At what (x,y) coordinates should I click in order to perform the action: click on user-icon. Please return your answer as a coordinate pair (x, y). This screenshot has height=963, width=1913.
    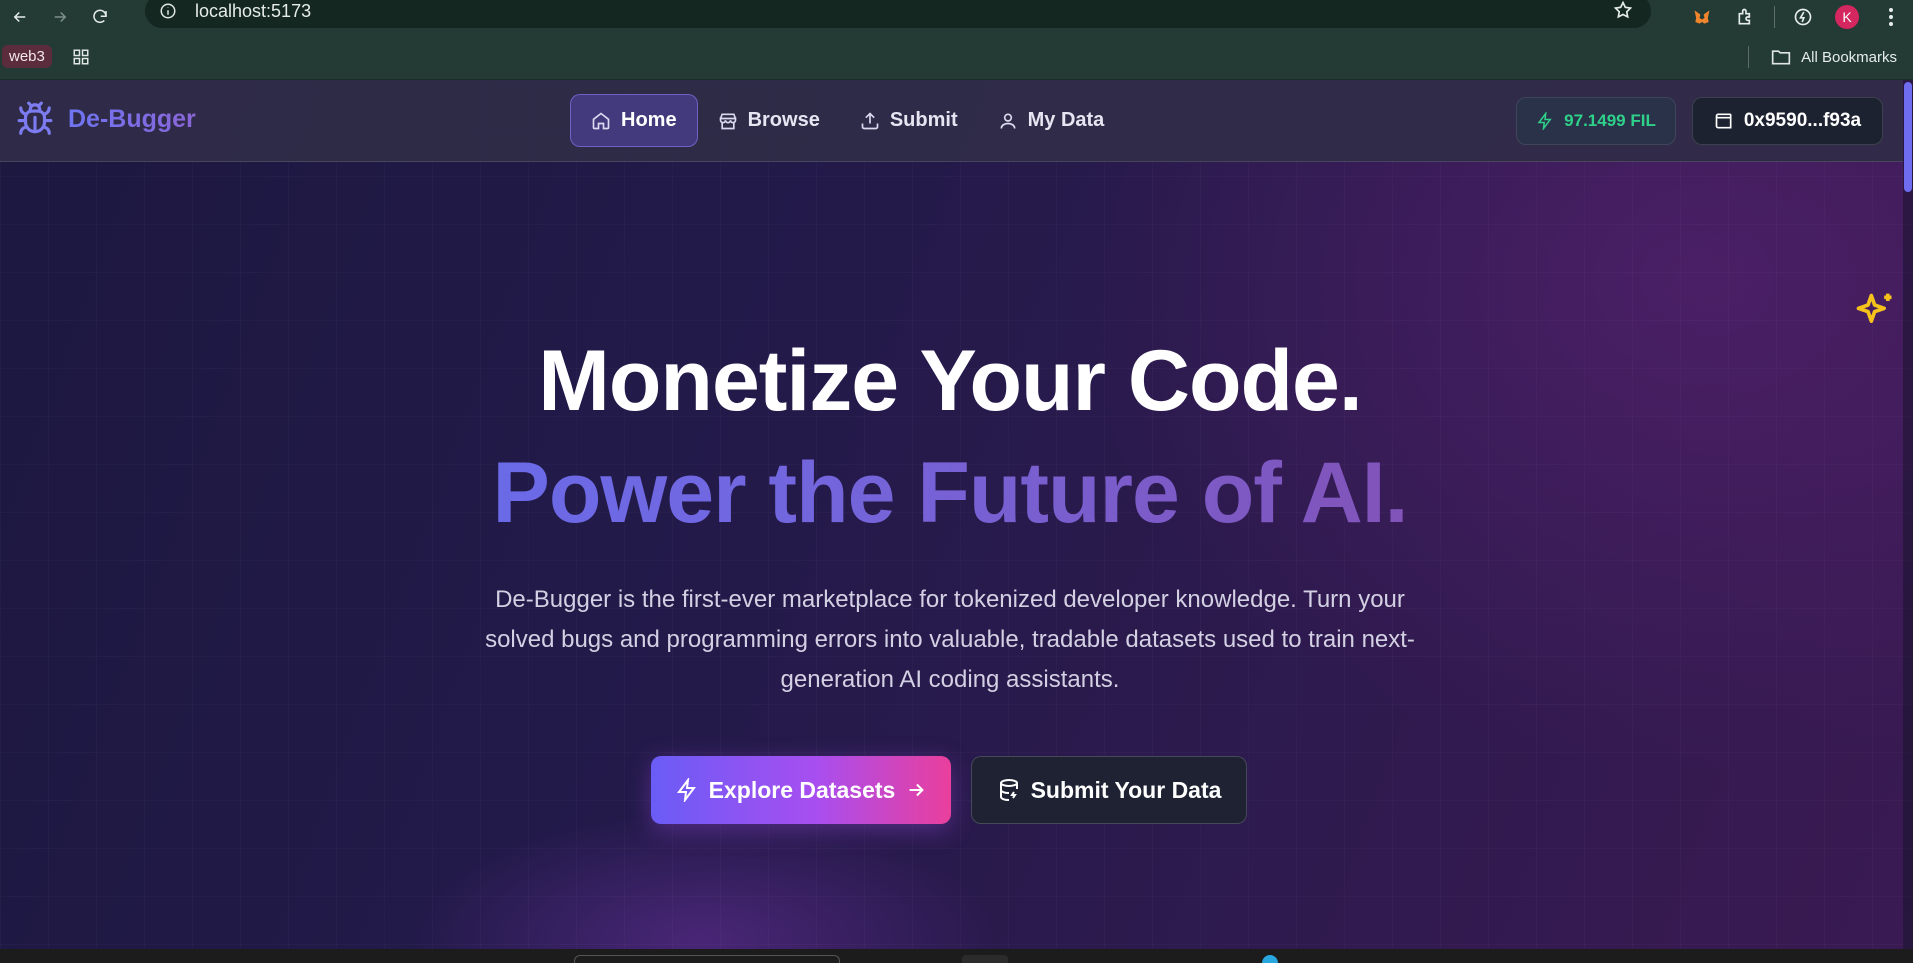
    Looking at the image, I should click on (1008, 121).